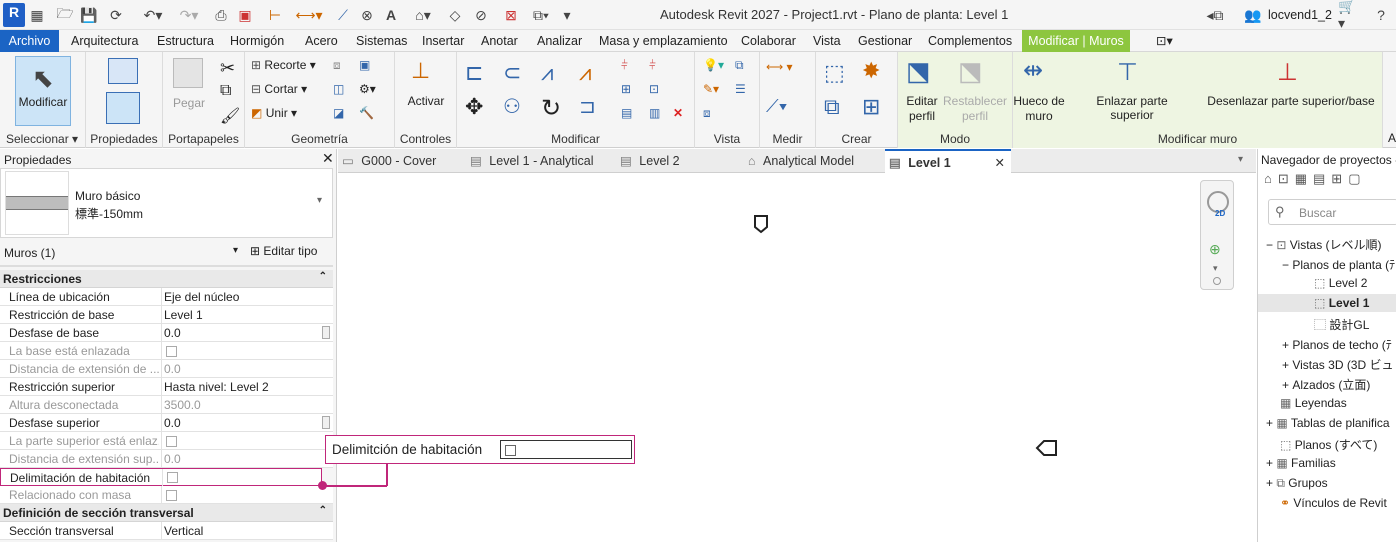  I want to click on tab-vista: Vista, so click(827, 41).